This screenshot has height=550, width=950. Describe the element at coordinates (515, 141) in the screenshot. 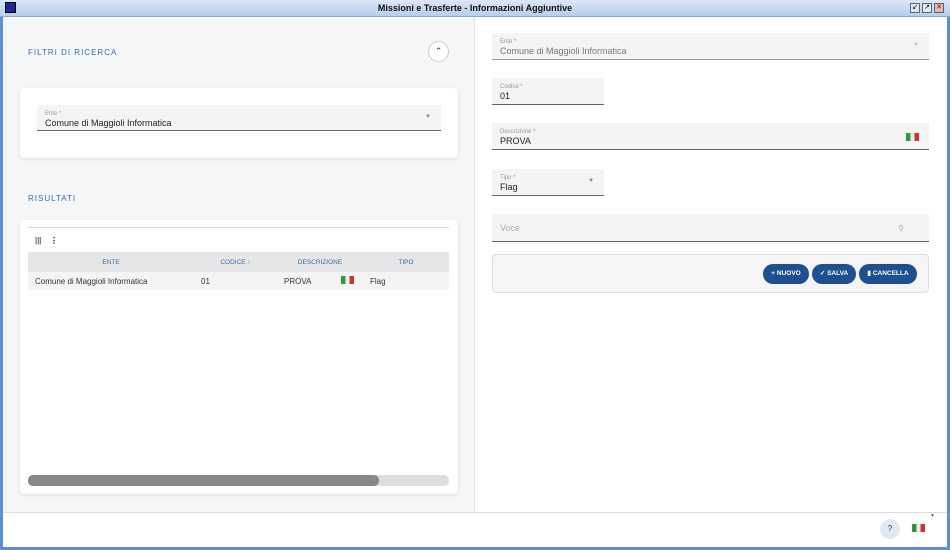

I see `field-value: PROVA` at that location.